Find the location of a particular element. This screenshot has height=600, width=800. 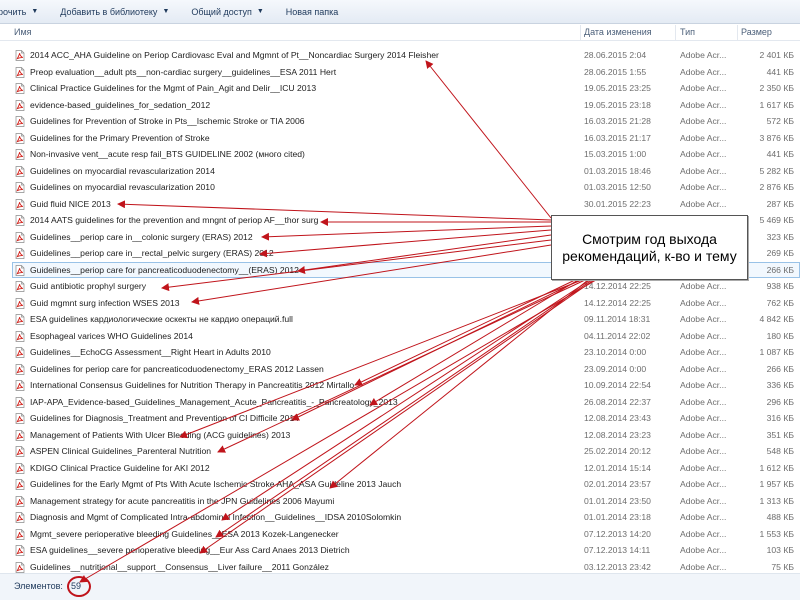

toolbar-button-0: рочить ▼ is located at coordinates (24, 11).